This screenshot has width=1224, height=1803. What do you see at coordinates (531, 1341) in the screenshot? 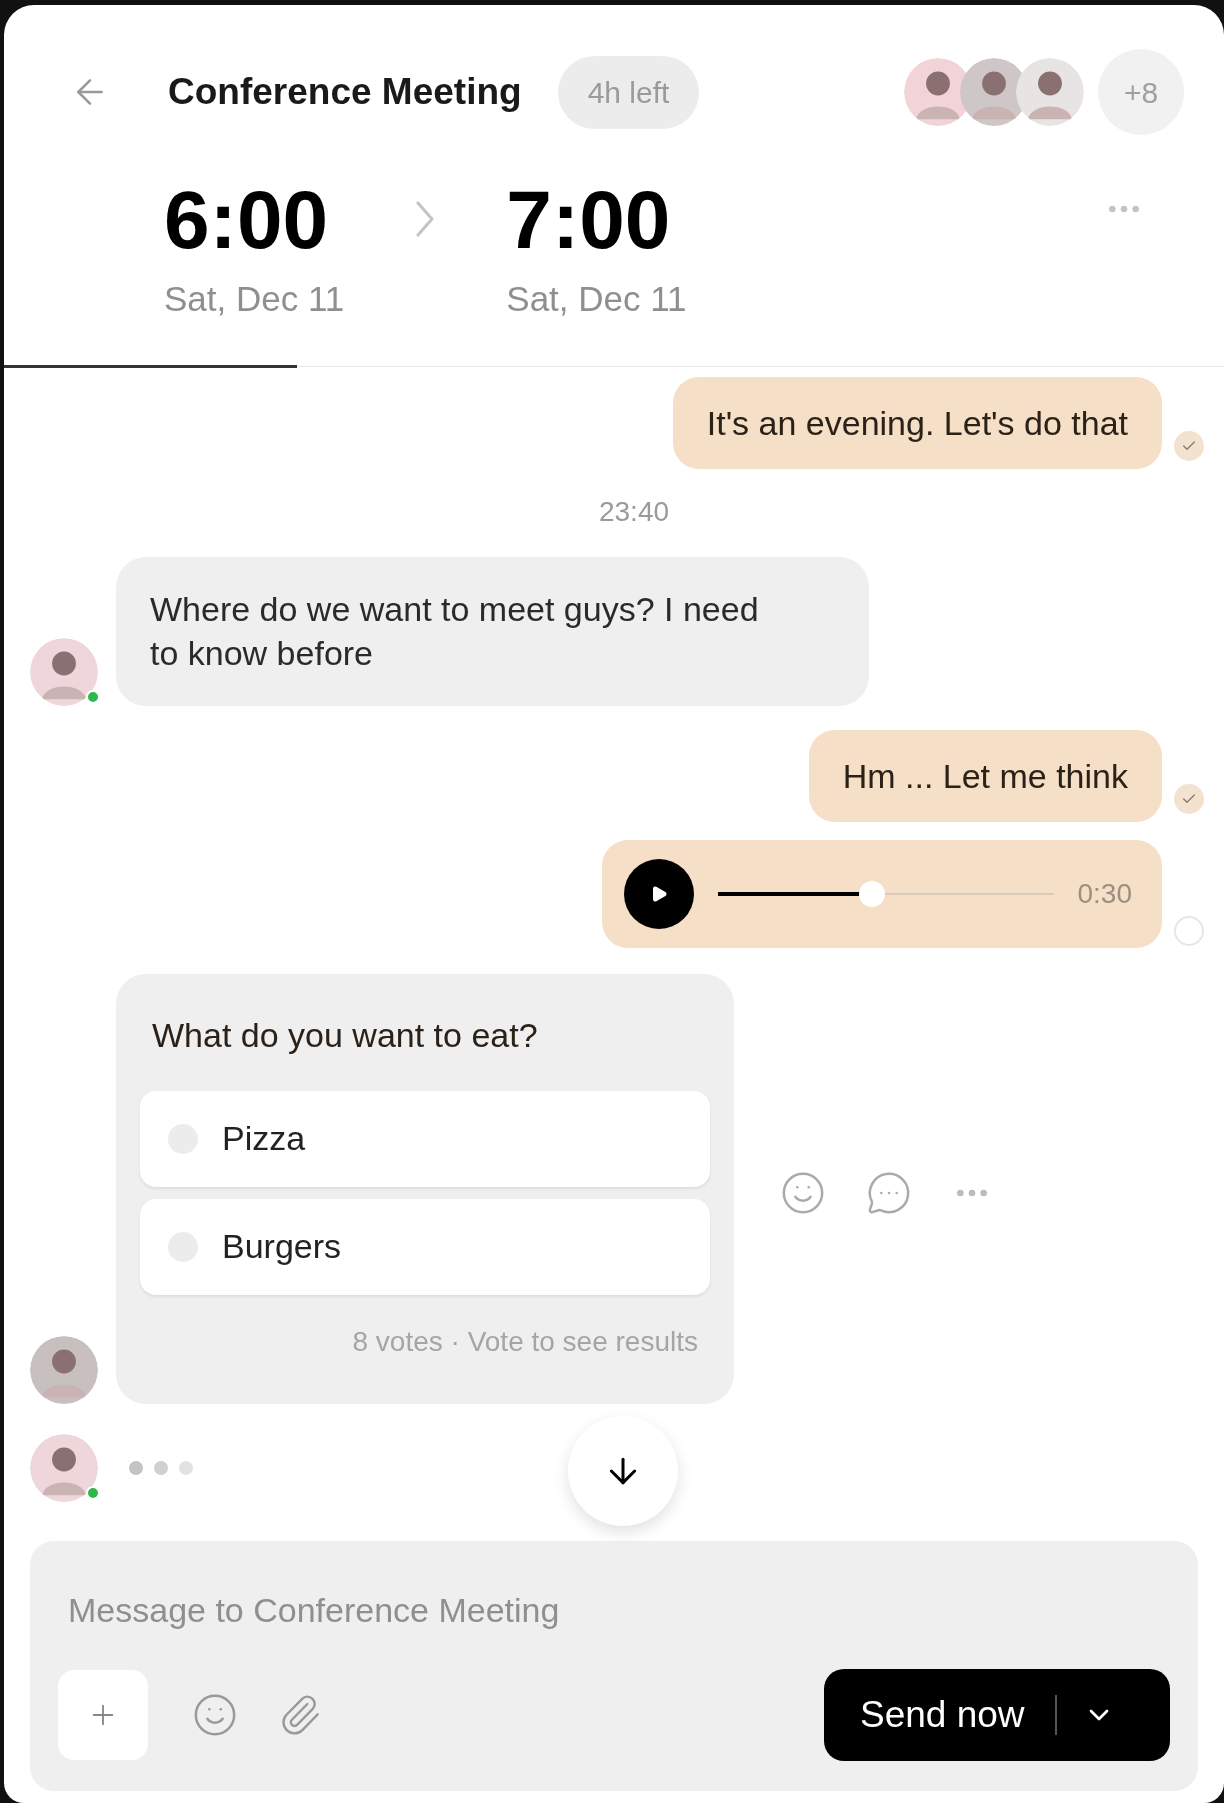
I see `poll-footer: 8 votes · Vote to see results` at bounding box center [531, 1341].